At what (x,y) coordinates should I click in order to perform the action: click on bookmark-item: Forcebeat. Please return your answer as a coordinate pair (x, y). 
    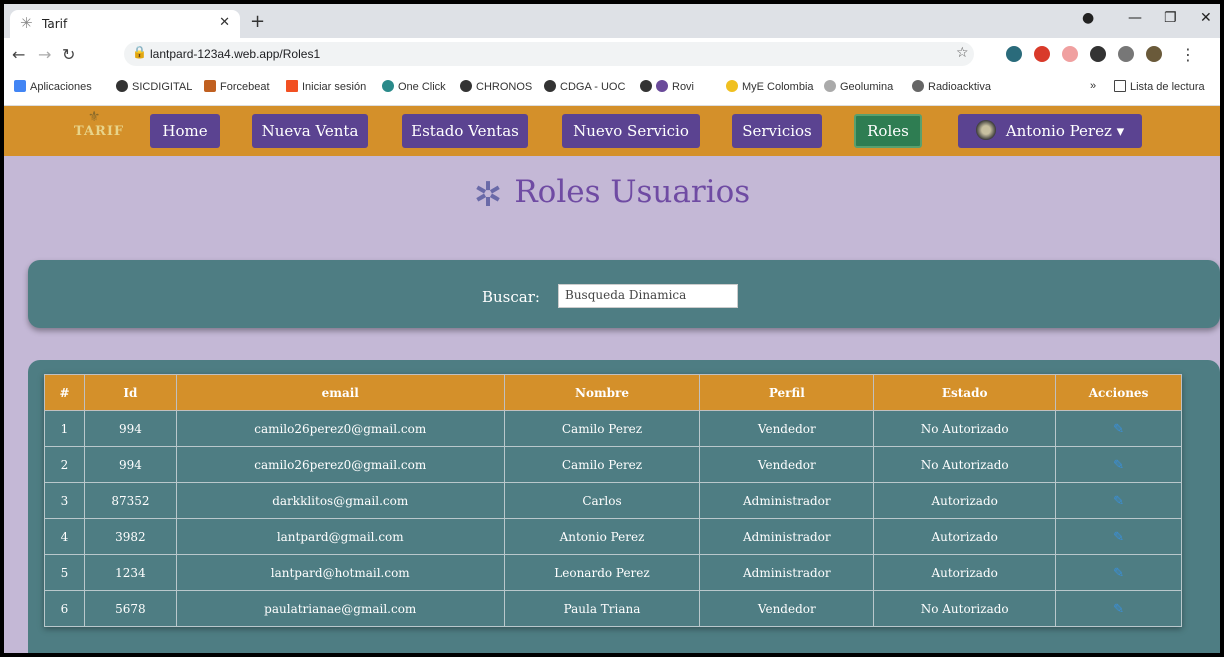
    Looking at the image, I should click on (237, 86).